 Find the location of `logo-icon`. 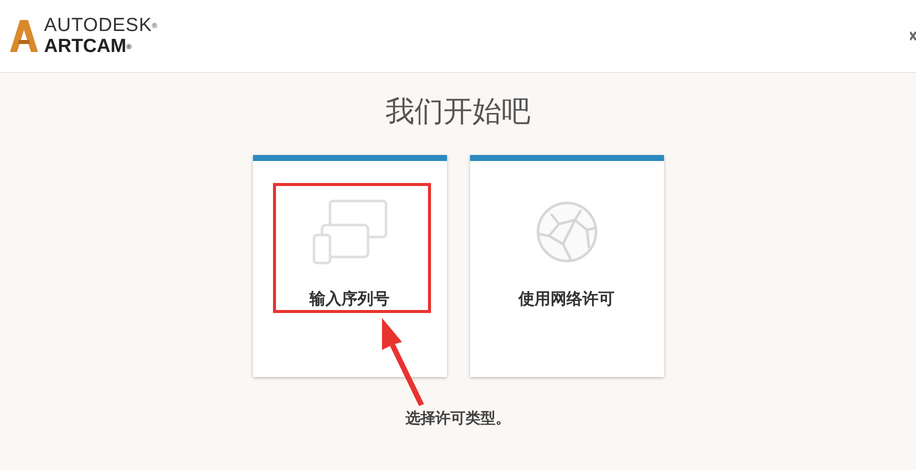

logo-icon is located at coordinates (24, 36).